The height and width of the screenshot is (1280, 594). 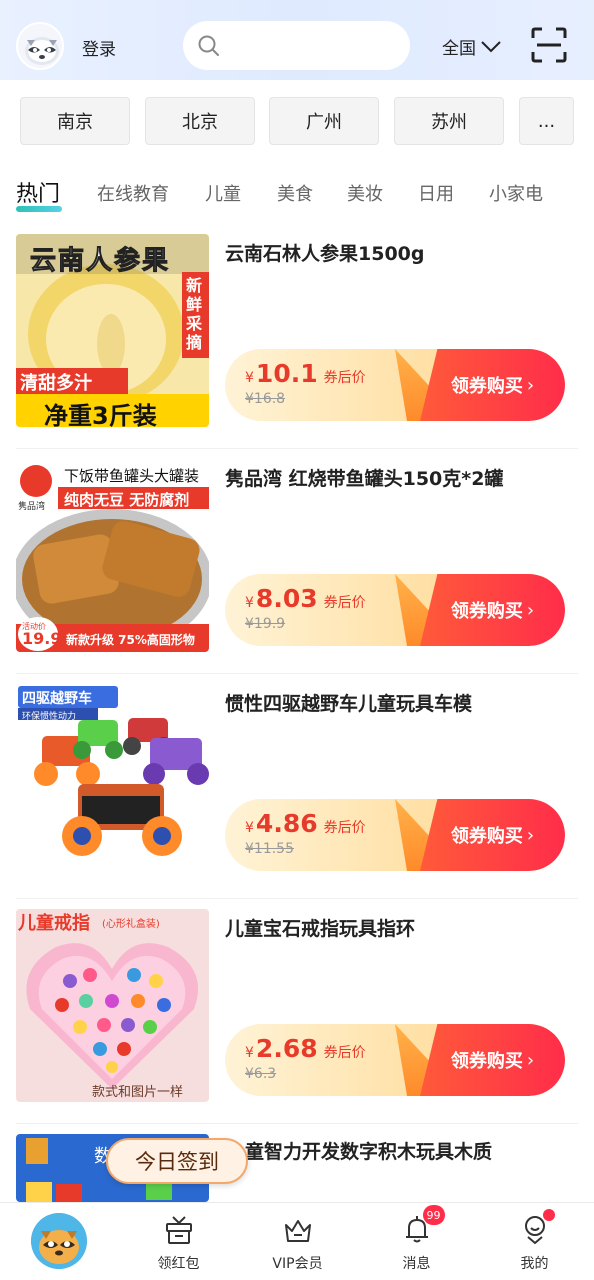 I want to click on price-buy-bar: ¥ 4.86 券后价 ¥11.55 领券购买 ›, so click(x=395, y=835).